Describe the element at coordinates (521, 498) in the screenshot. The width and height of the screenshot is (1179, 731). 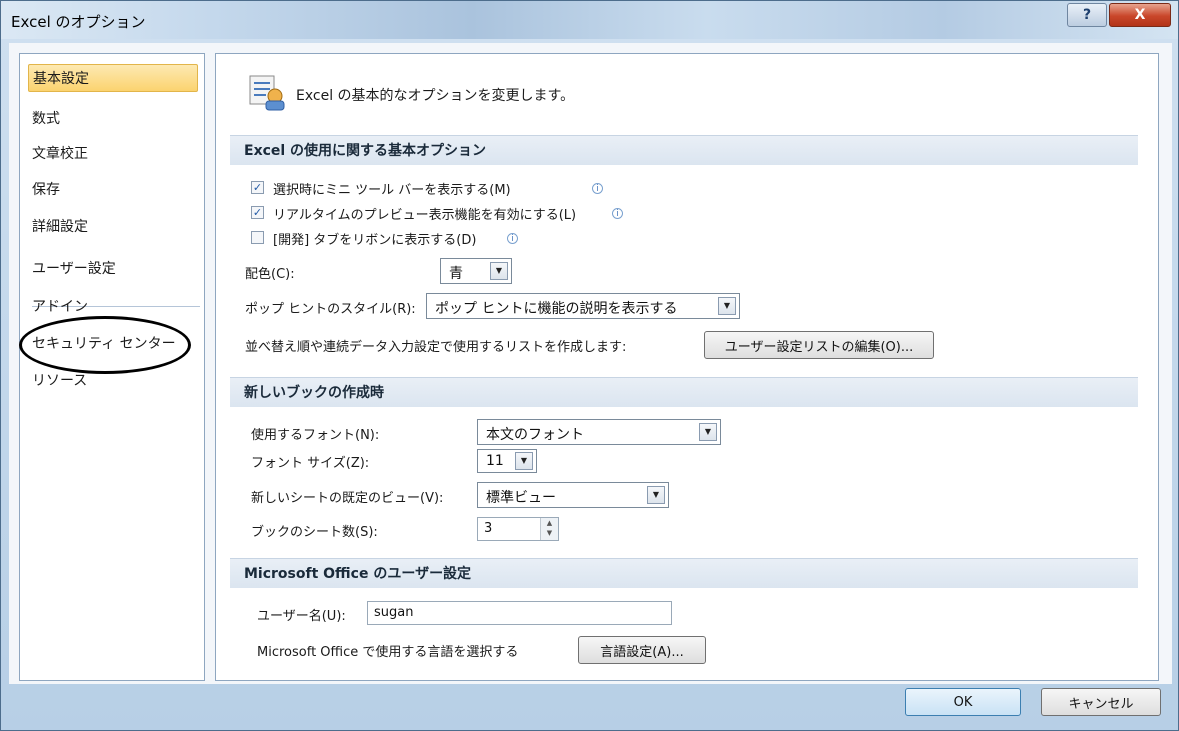
I see `default-view-value: 標準ビュー` at that location.